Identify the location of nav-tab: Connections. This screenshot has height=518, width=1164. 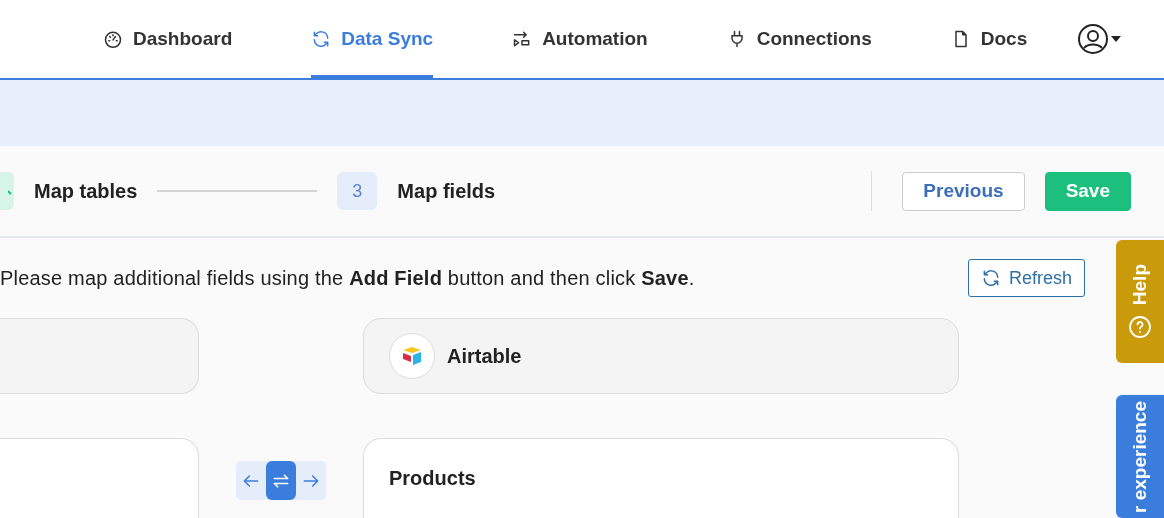
(799, 39).